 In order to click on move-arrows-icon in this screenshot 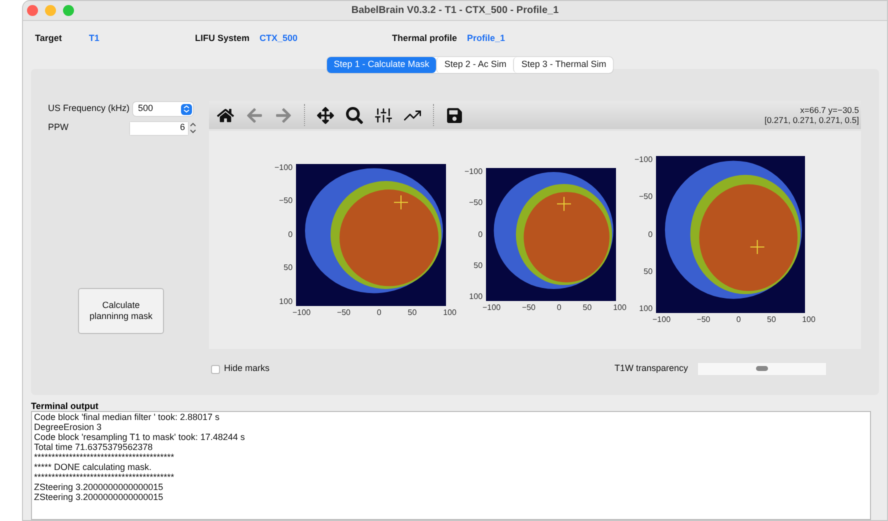, I will do `click(325, 115)`.